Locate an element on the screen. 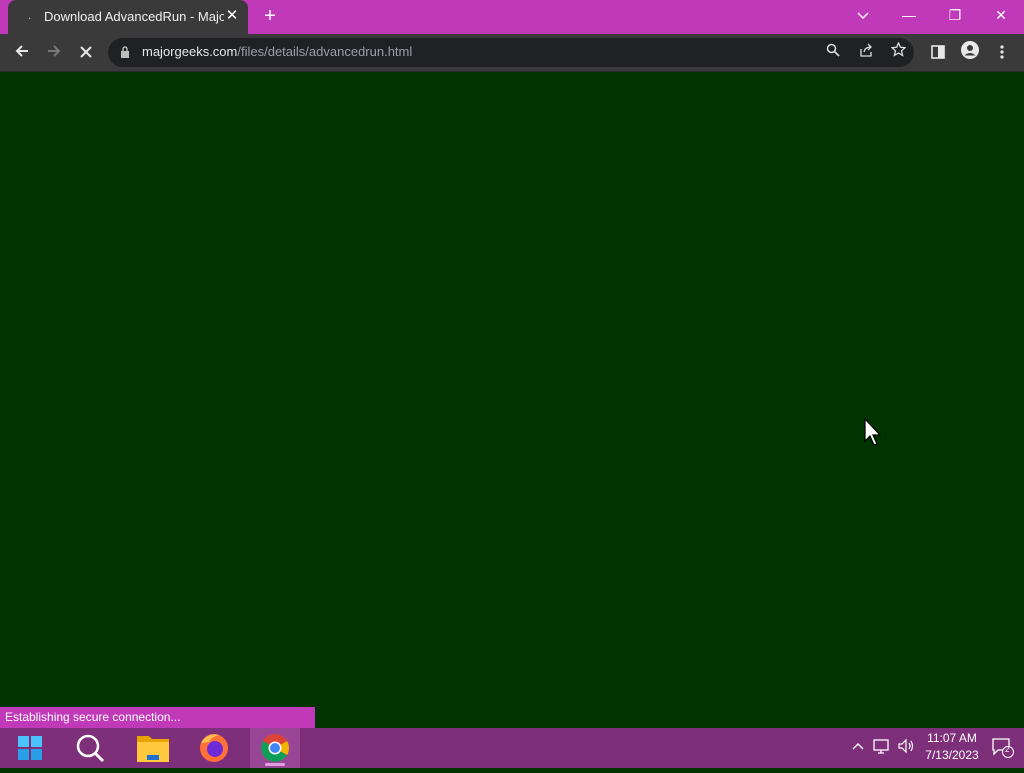  menu-kebab-icon is located at coordinates (1002, 53).